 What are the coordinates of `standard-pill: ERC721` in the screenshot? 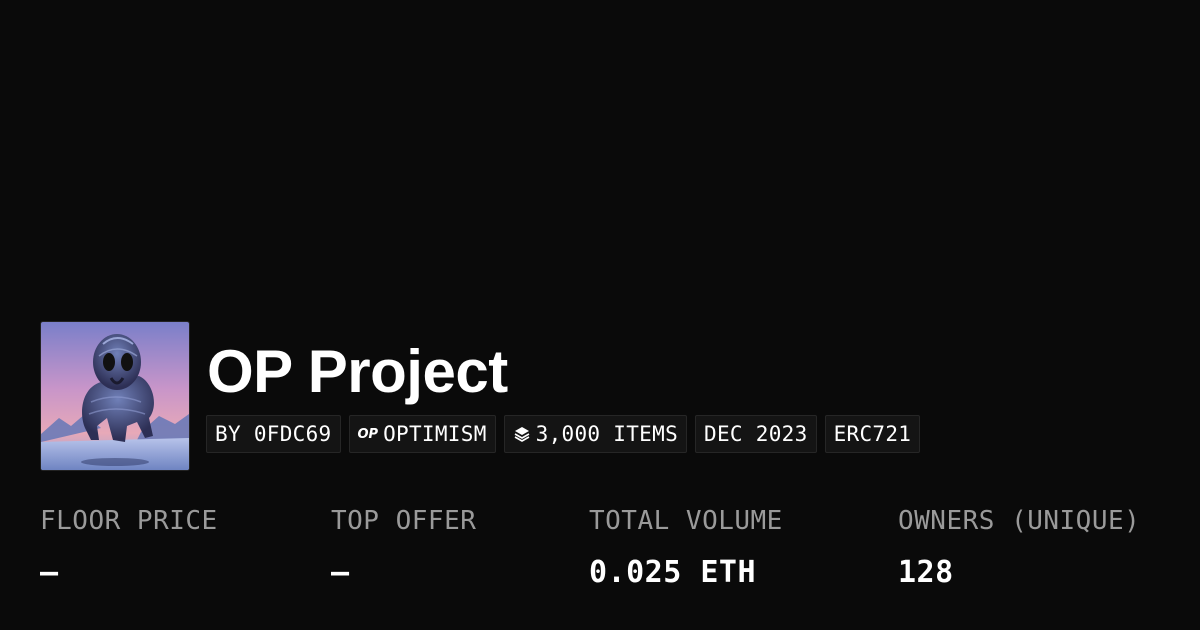 It's located at (872, 434).